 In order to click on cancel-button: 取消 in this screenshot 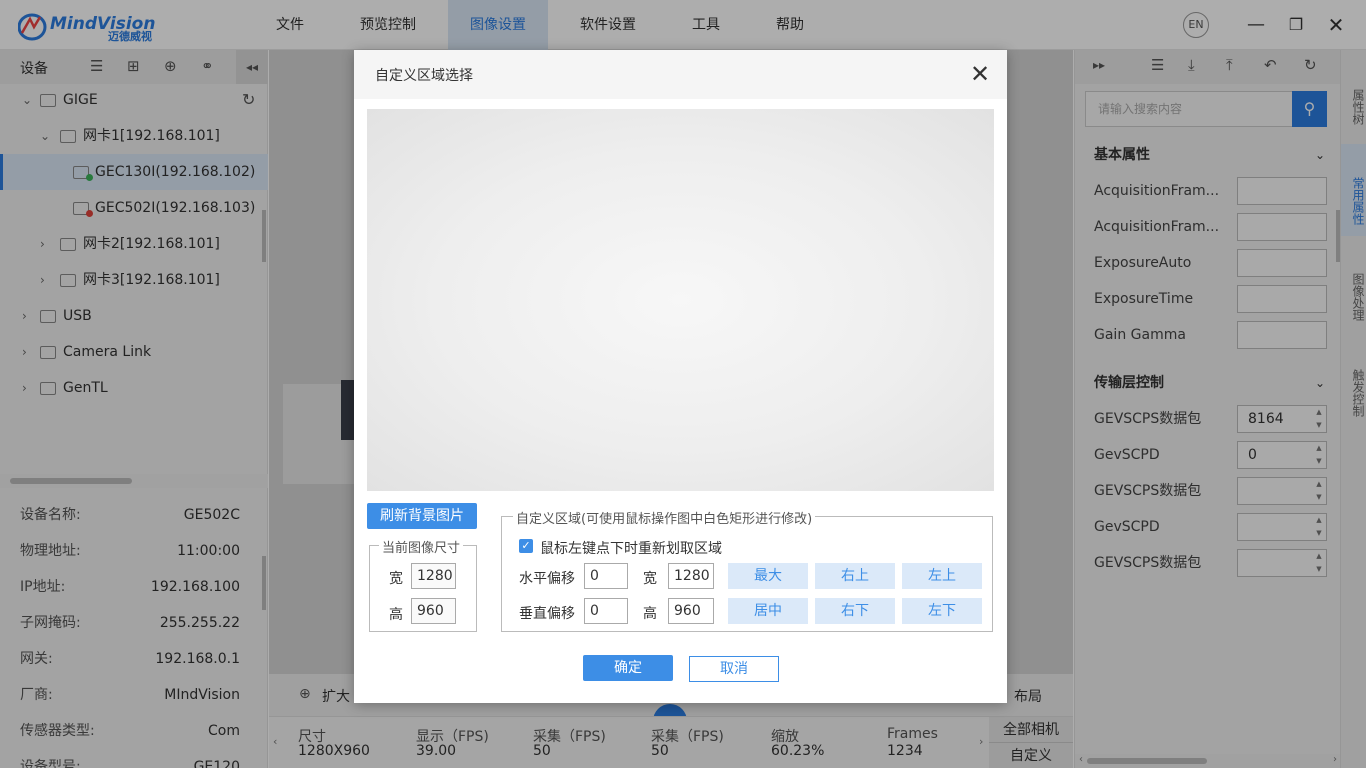, I will do `click(734, 669)`.